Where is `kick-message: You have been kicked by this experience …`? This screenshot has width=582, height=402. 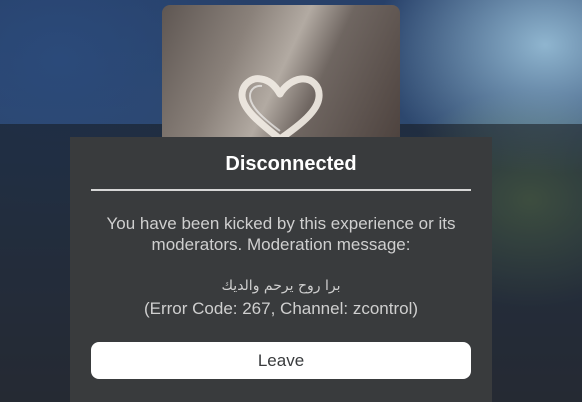
kick-message: You have been kicked by this experience … is located at coordinates (281, 234).